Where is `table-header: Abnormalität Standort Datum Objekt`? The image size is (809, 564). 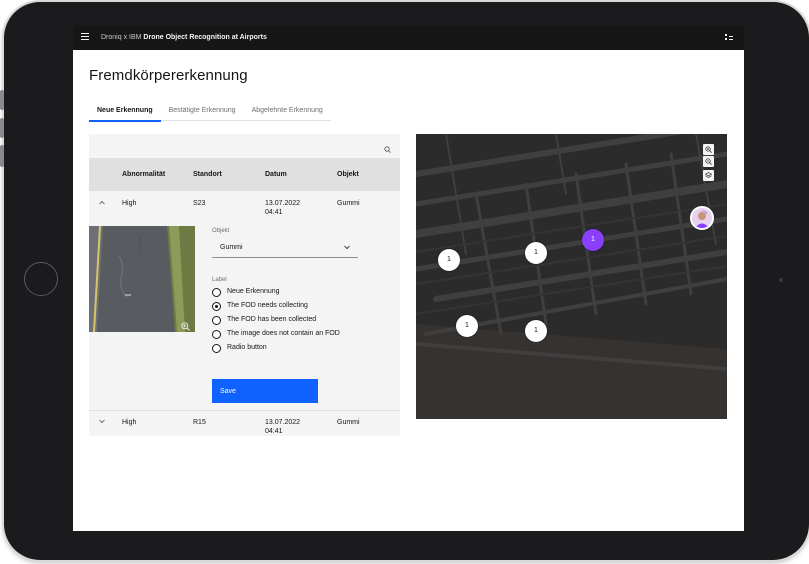
table-header: Abnormalität Standort Datum Objekt is located at coordinates (244, 174).